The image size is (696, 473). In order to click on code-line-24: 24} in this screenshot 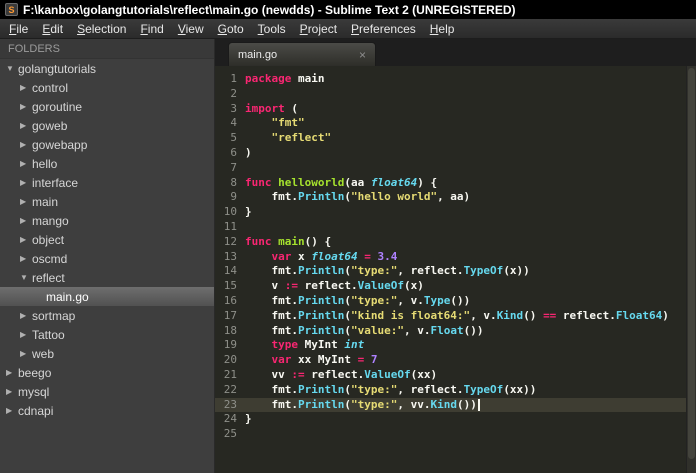, I will do `click(450, 419)`.